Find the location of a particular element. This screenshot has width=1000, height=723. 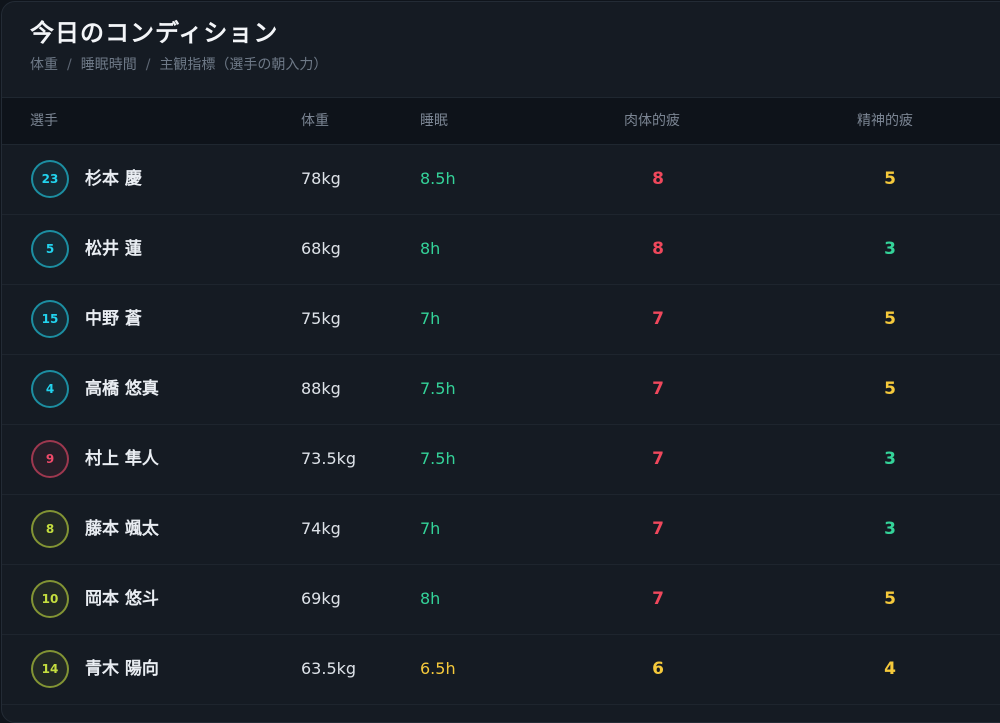

player-name: 杉本 慶 is located at coordinates (113, 179).